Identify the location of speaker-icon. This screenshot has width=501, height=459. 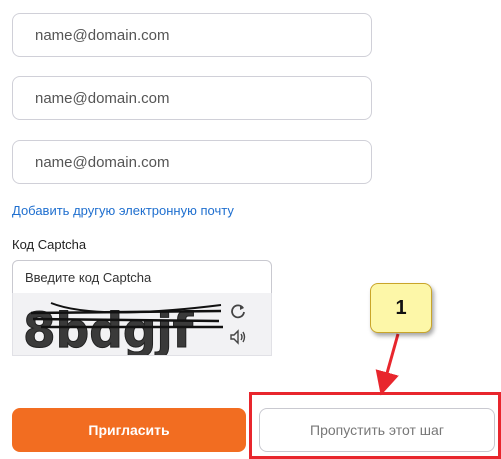
(238, 337).